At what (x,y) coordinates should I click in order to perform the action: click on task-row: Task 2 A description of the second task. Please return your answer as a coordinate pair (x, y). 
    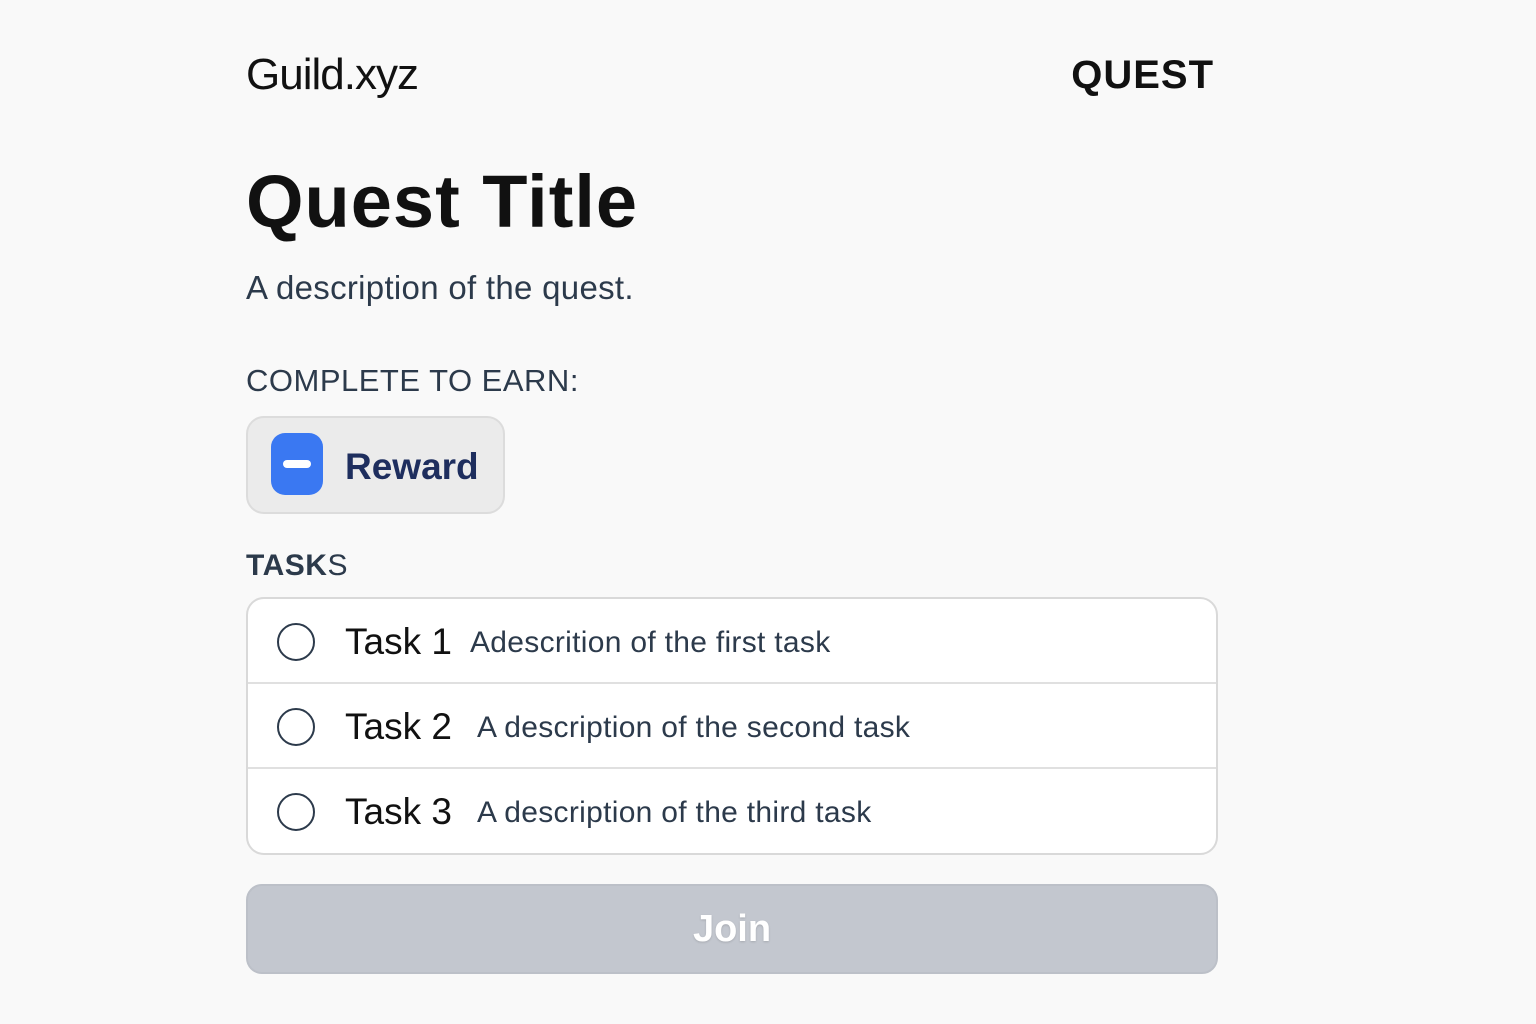
    Looking at the image, I should click on (732, 726).